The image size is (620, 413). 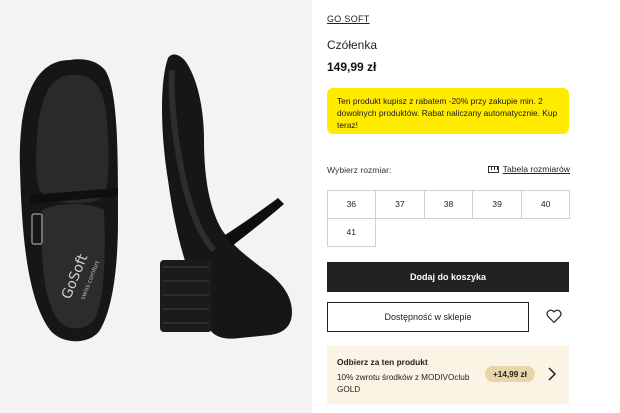 What do you see at coordinates (351, 232) in the screenshot?
I see `size-option-41: 41` at bounding box center [351, 232].